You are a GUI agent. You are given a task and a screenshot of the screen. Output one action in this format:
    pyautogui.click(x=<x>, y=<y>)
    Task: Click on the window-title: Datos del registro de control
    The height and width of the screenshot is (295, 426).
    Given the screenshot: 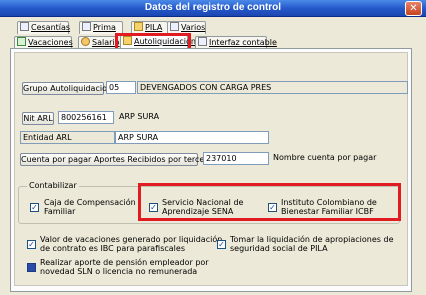 What is the action you would take?
    pyautogui.click(x=213, y=7)
    